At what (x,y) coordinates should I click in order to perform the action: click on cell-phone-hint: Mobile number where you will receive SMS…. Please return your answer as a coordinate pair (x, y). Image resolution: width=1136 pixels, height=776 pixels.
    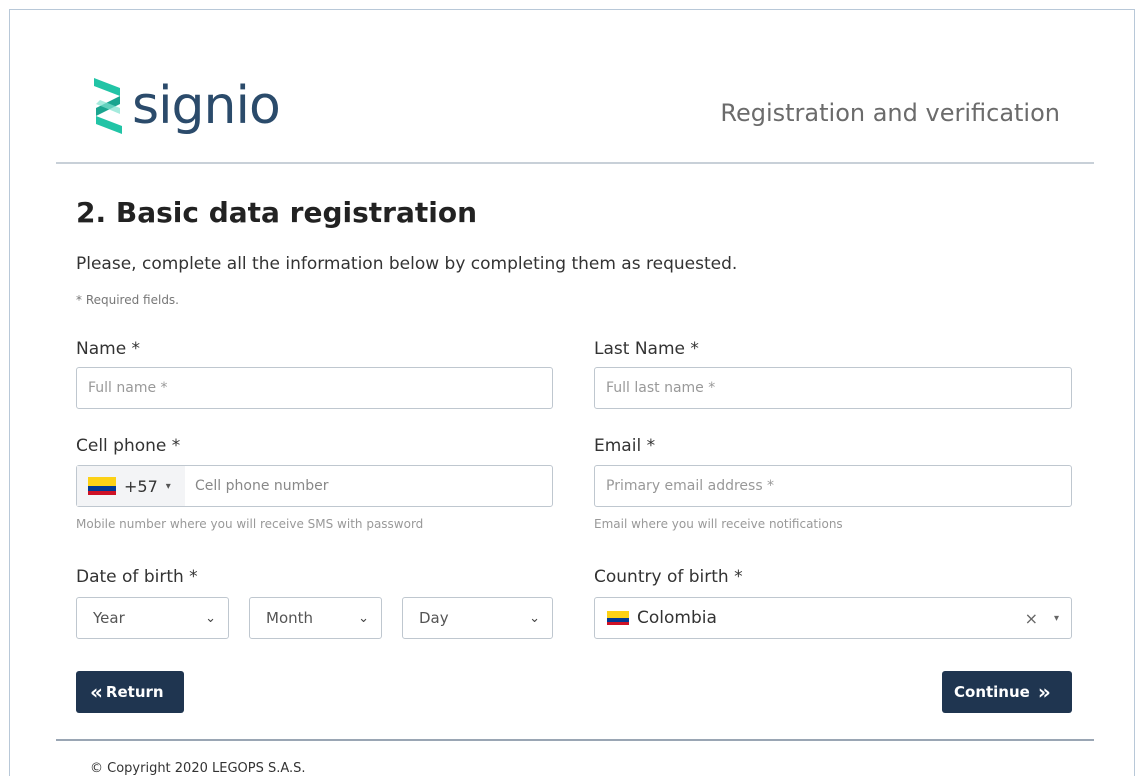
    Looking at the image, I should click on (250, 524).